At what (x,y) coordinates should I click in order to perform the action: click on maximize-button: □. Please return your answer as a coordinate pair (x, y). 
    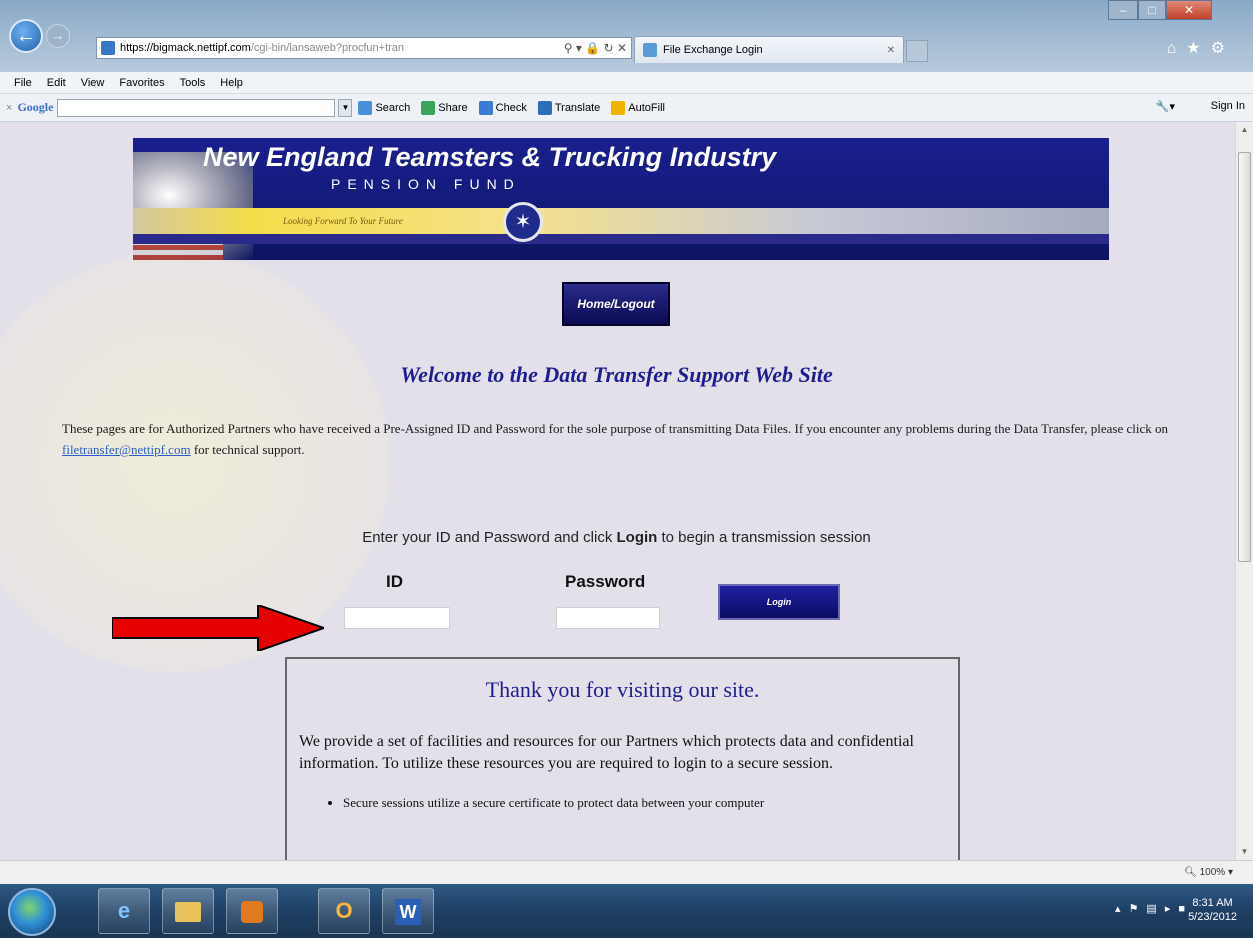
    Looking at the image, I should click on (1152, 10).